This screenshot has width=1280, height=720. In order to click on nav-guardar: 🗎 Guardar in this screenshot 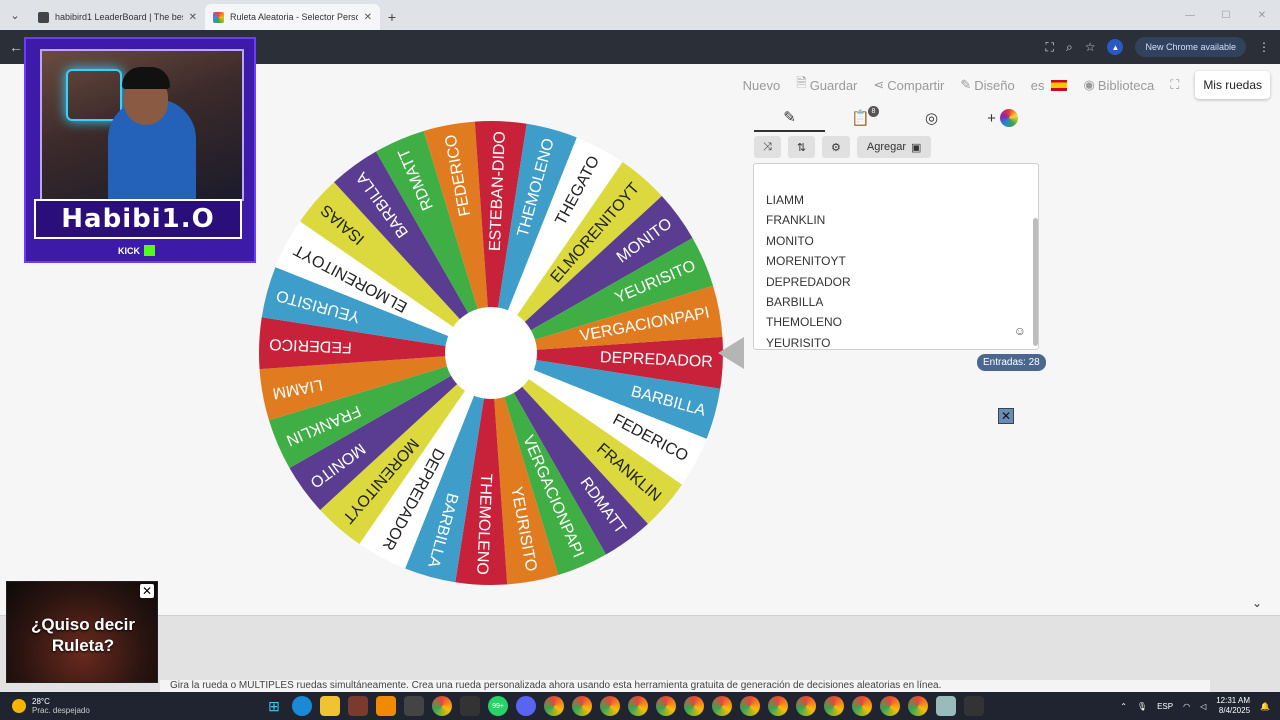, I will do `click(826, 85)`.